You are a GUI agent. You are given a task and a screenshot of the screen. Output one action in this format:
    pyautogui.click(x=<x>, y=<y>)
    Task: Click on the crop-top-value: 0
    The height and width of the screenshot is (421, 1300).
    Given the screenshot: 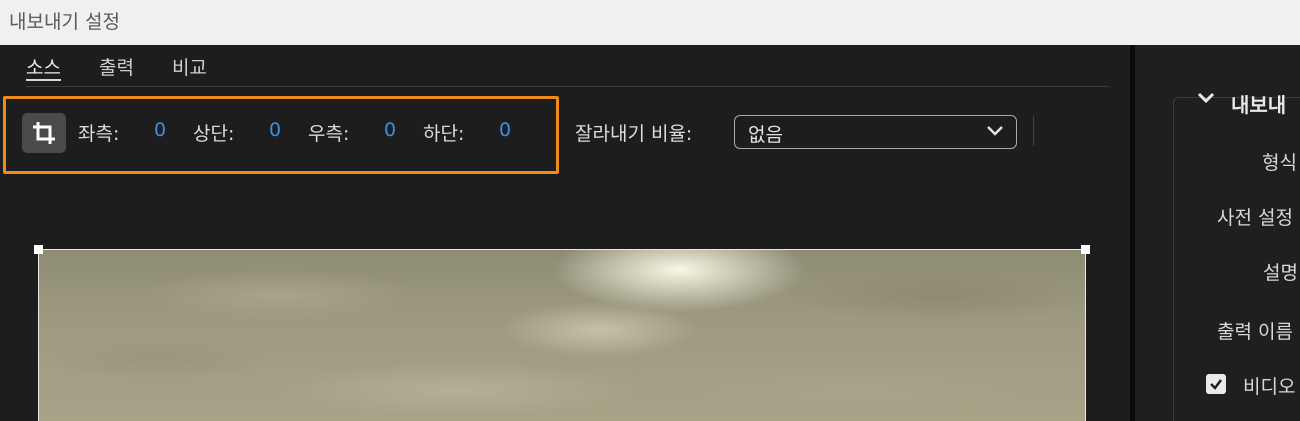 What is the action you would take?
    pyautogui.click(x=275, y=130)
    